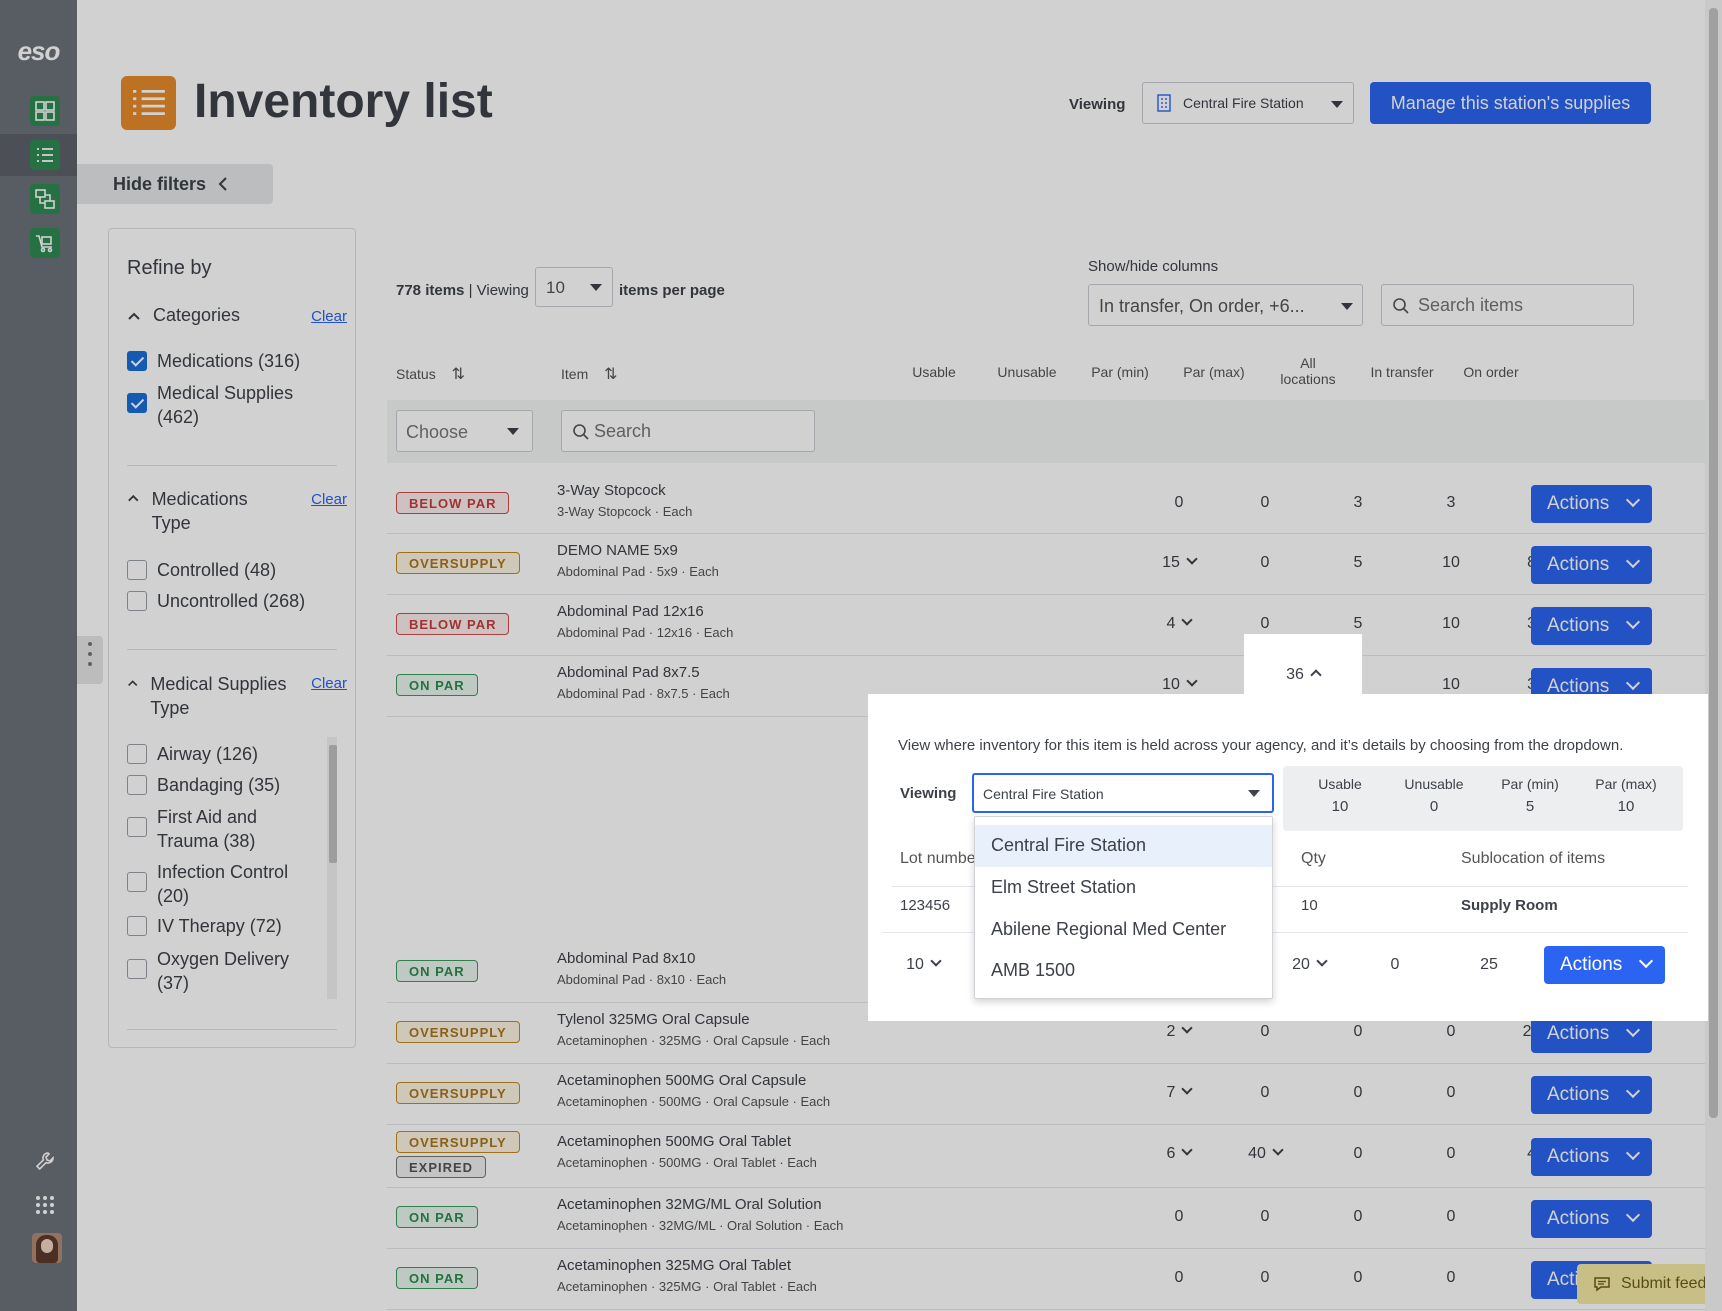 Image resolution: width=1722 pixels, height=1311 pixels. I want to click on filter-scroll-thumb, so click(333, 804).